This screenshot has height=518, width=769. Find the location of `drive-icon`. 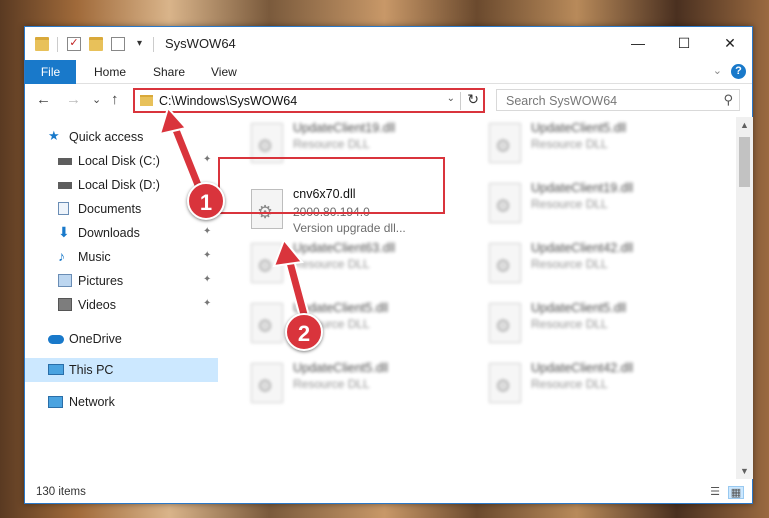

drive-icon is located at coordinates (65, 185).